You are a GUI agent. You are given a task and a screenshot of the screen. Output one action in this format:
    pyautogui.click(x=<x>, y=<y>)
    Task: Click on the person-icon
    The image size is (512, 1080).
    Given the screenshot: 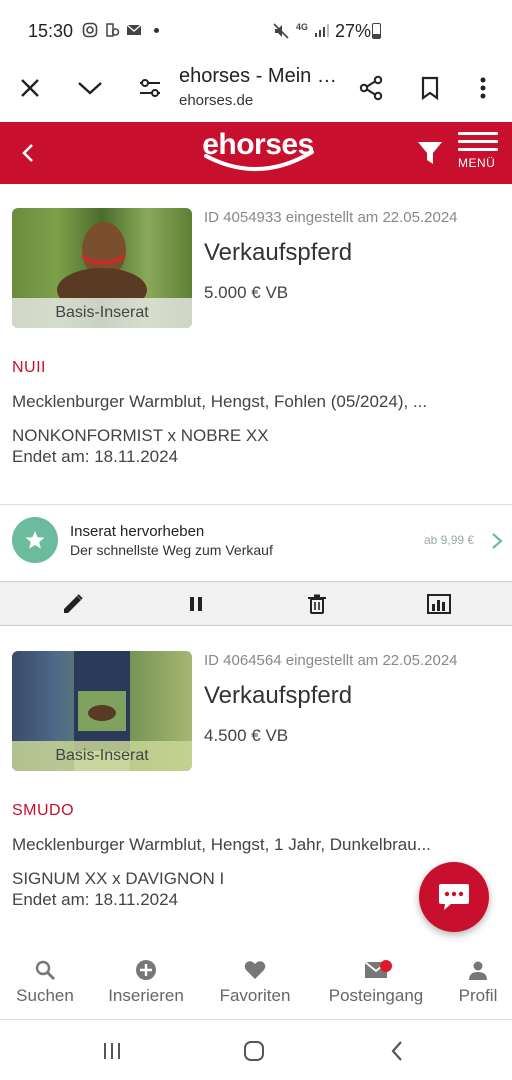 What is the action you would take?
    pyautogui.click(x=478, y=970)
    